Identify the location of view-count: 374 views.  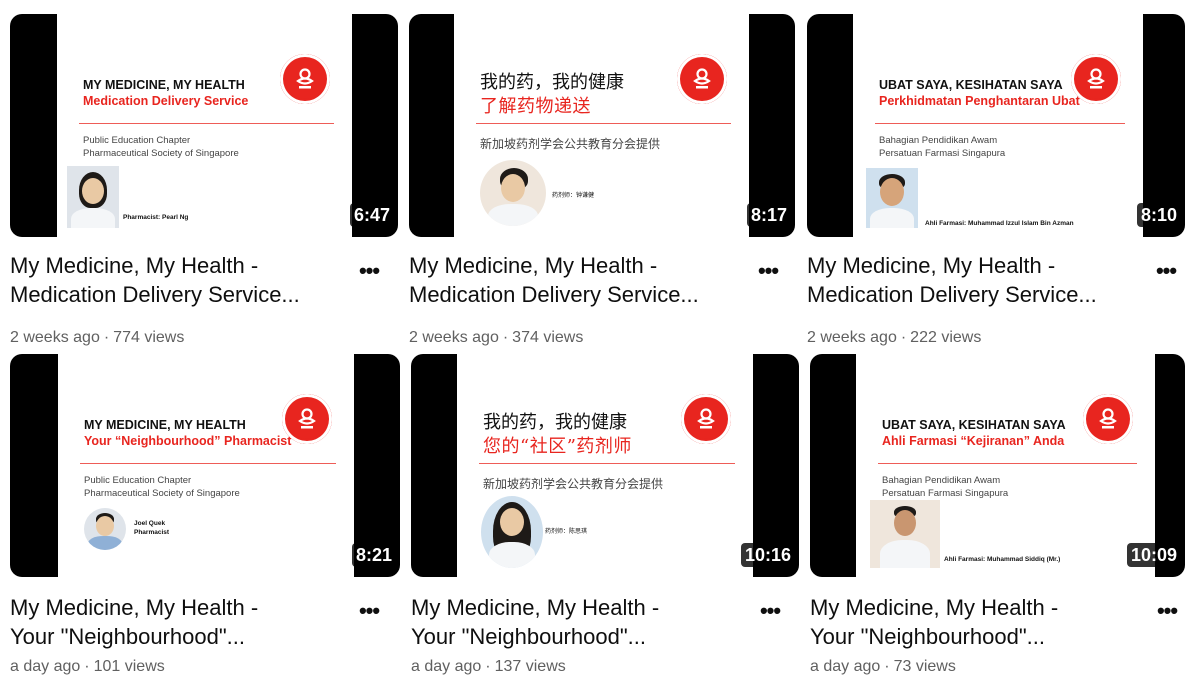
(548, 337).